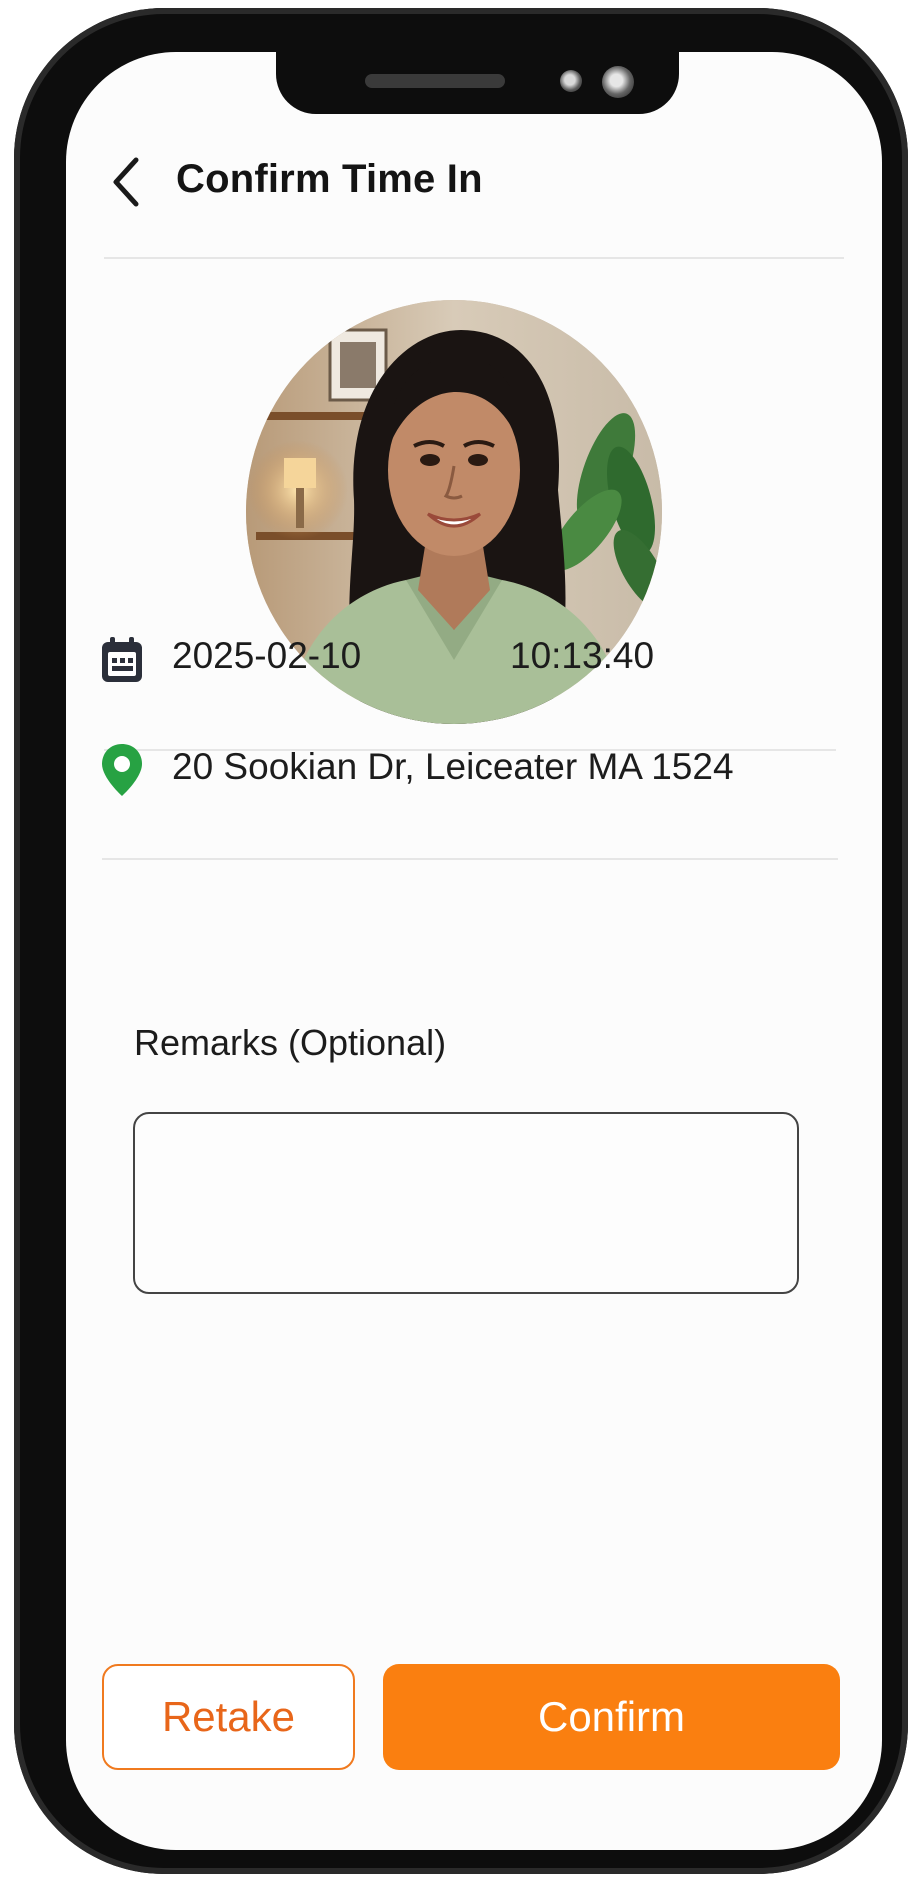 The height and width of the screenshot is (1883, 918). Describe the element at coordinates (453, 766) in the screenshot. I see `location-address: 20 Sookian Dr, Leiceater MA 1524` at that location.